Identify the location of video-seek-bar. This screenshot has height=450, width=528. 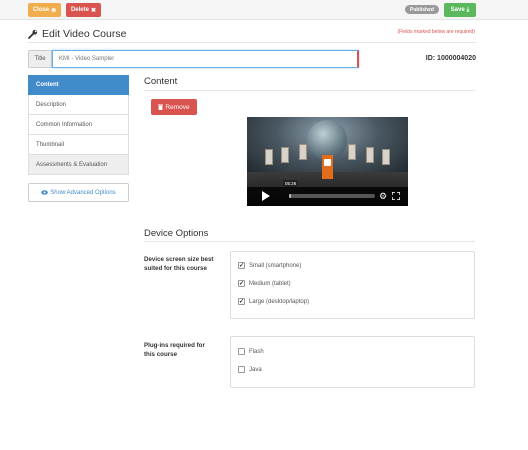
(332, 196).